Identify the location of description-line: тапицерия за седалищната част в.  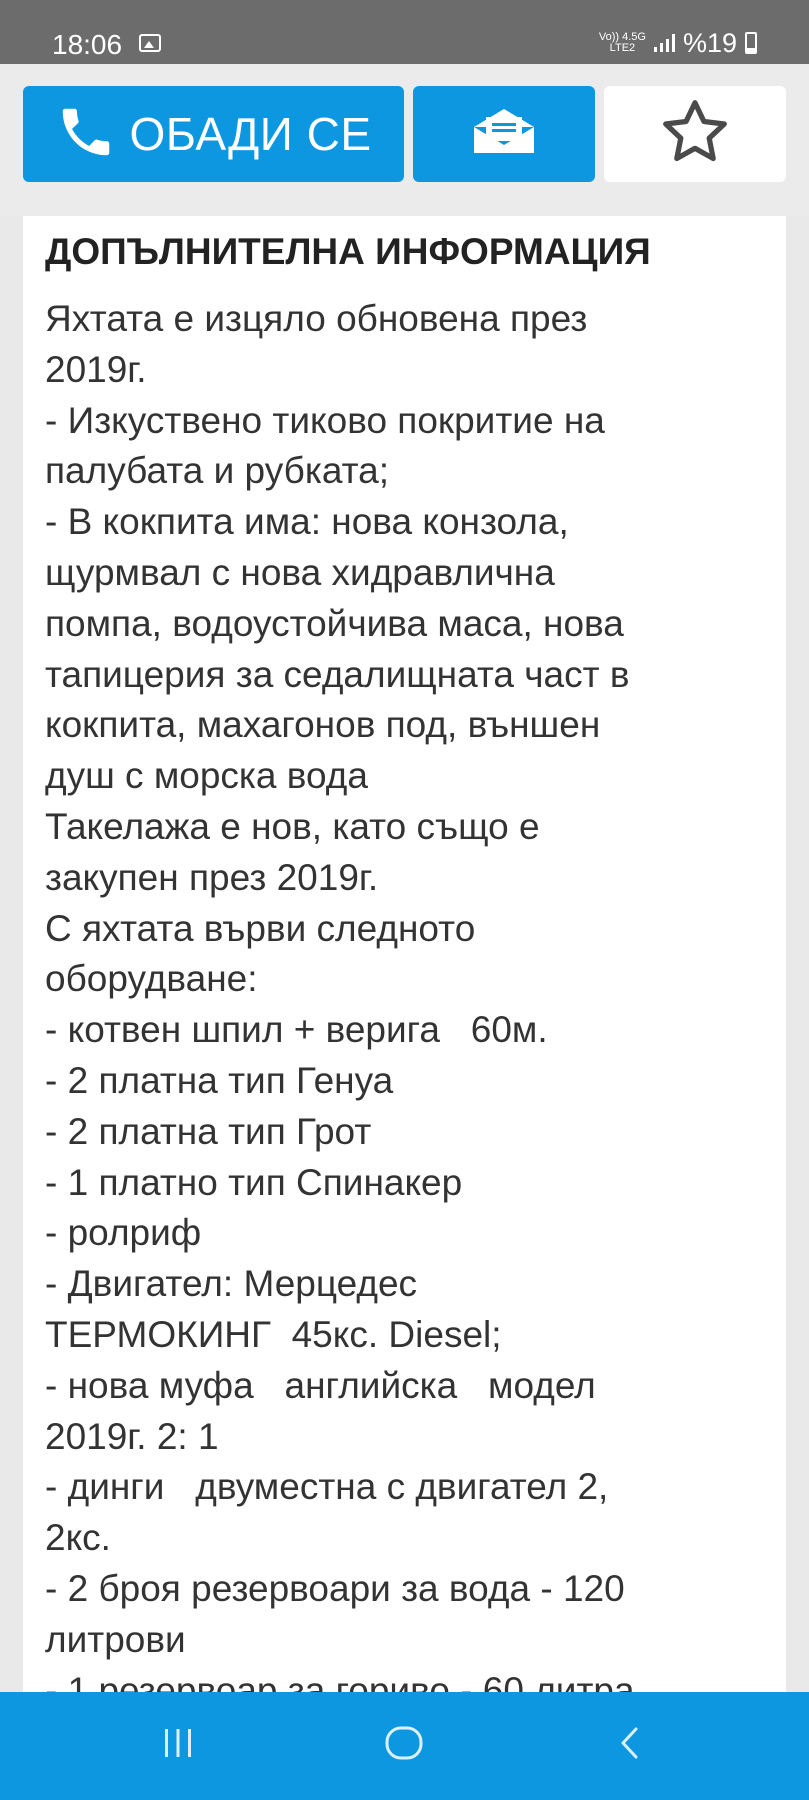
(337, 674).